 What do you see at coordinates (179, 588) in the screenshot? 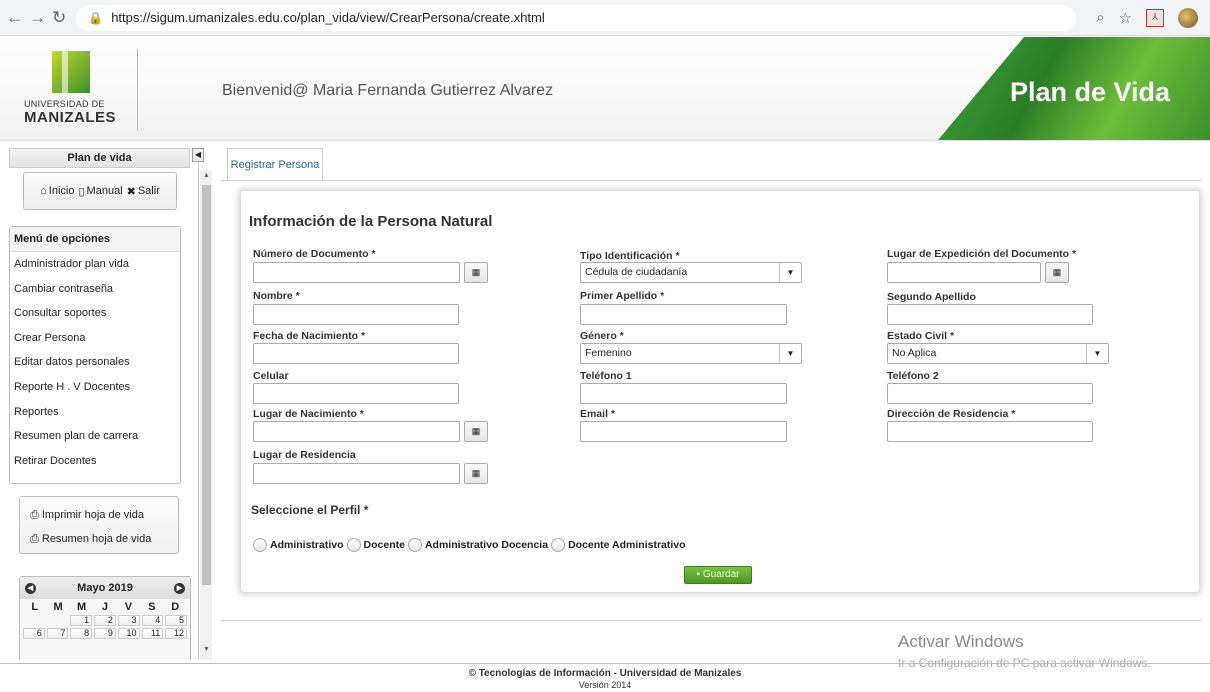
I see `next-month-icon: ▶` at bounding box center [179, 588].